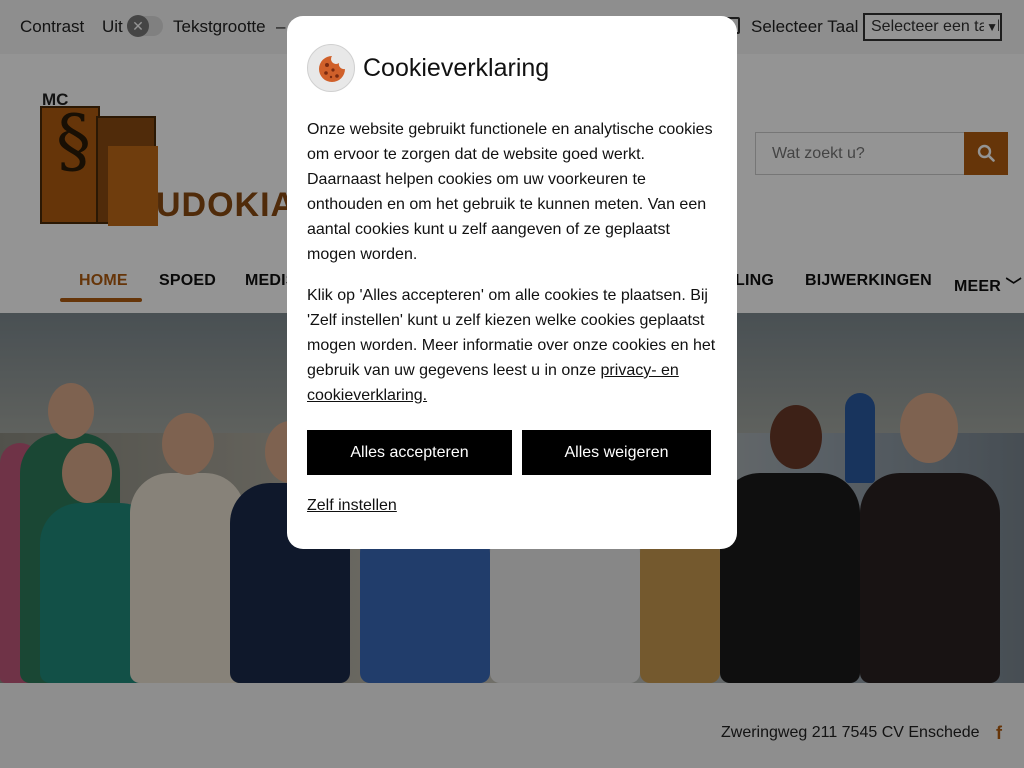 The image size is (1024, 768). Describe the element at coordinates (331, 68) in the screenshot. I see `cookie-icon` at that location.